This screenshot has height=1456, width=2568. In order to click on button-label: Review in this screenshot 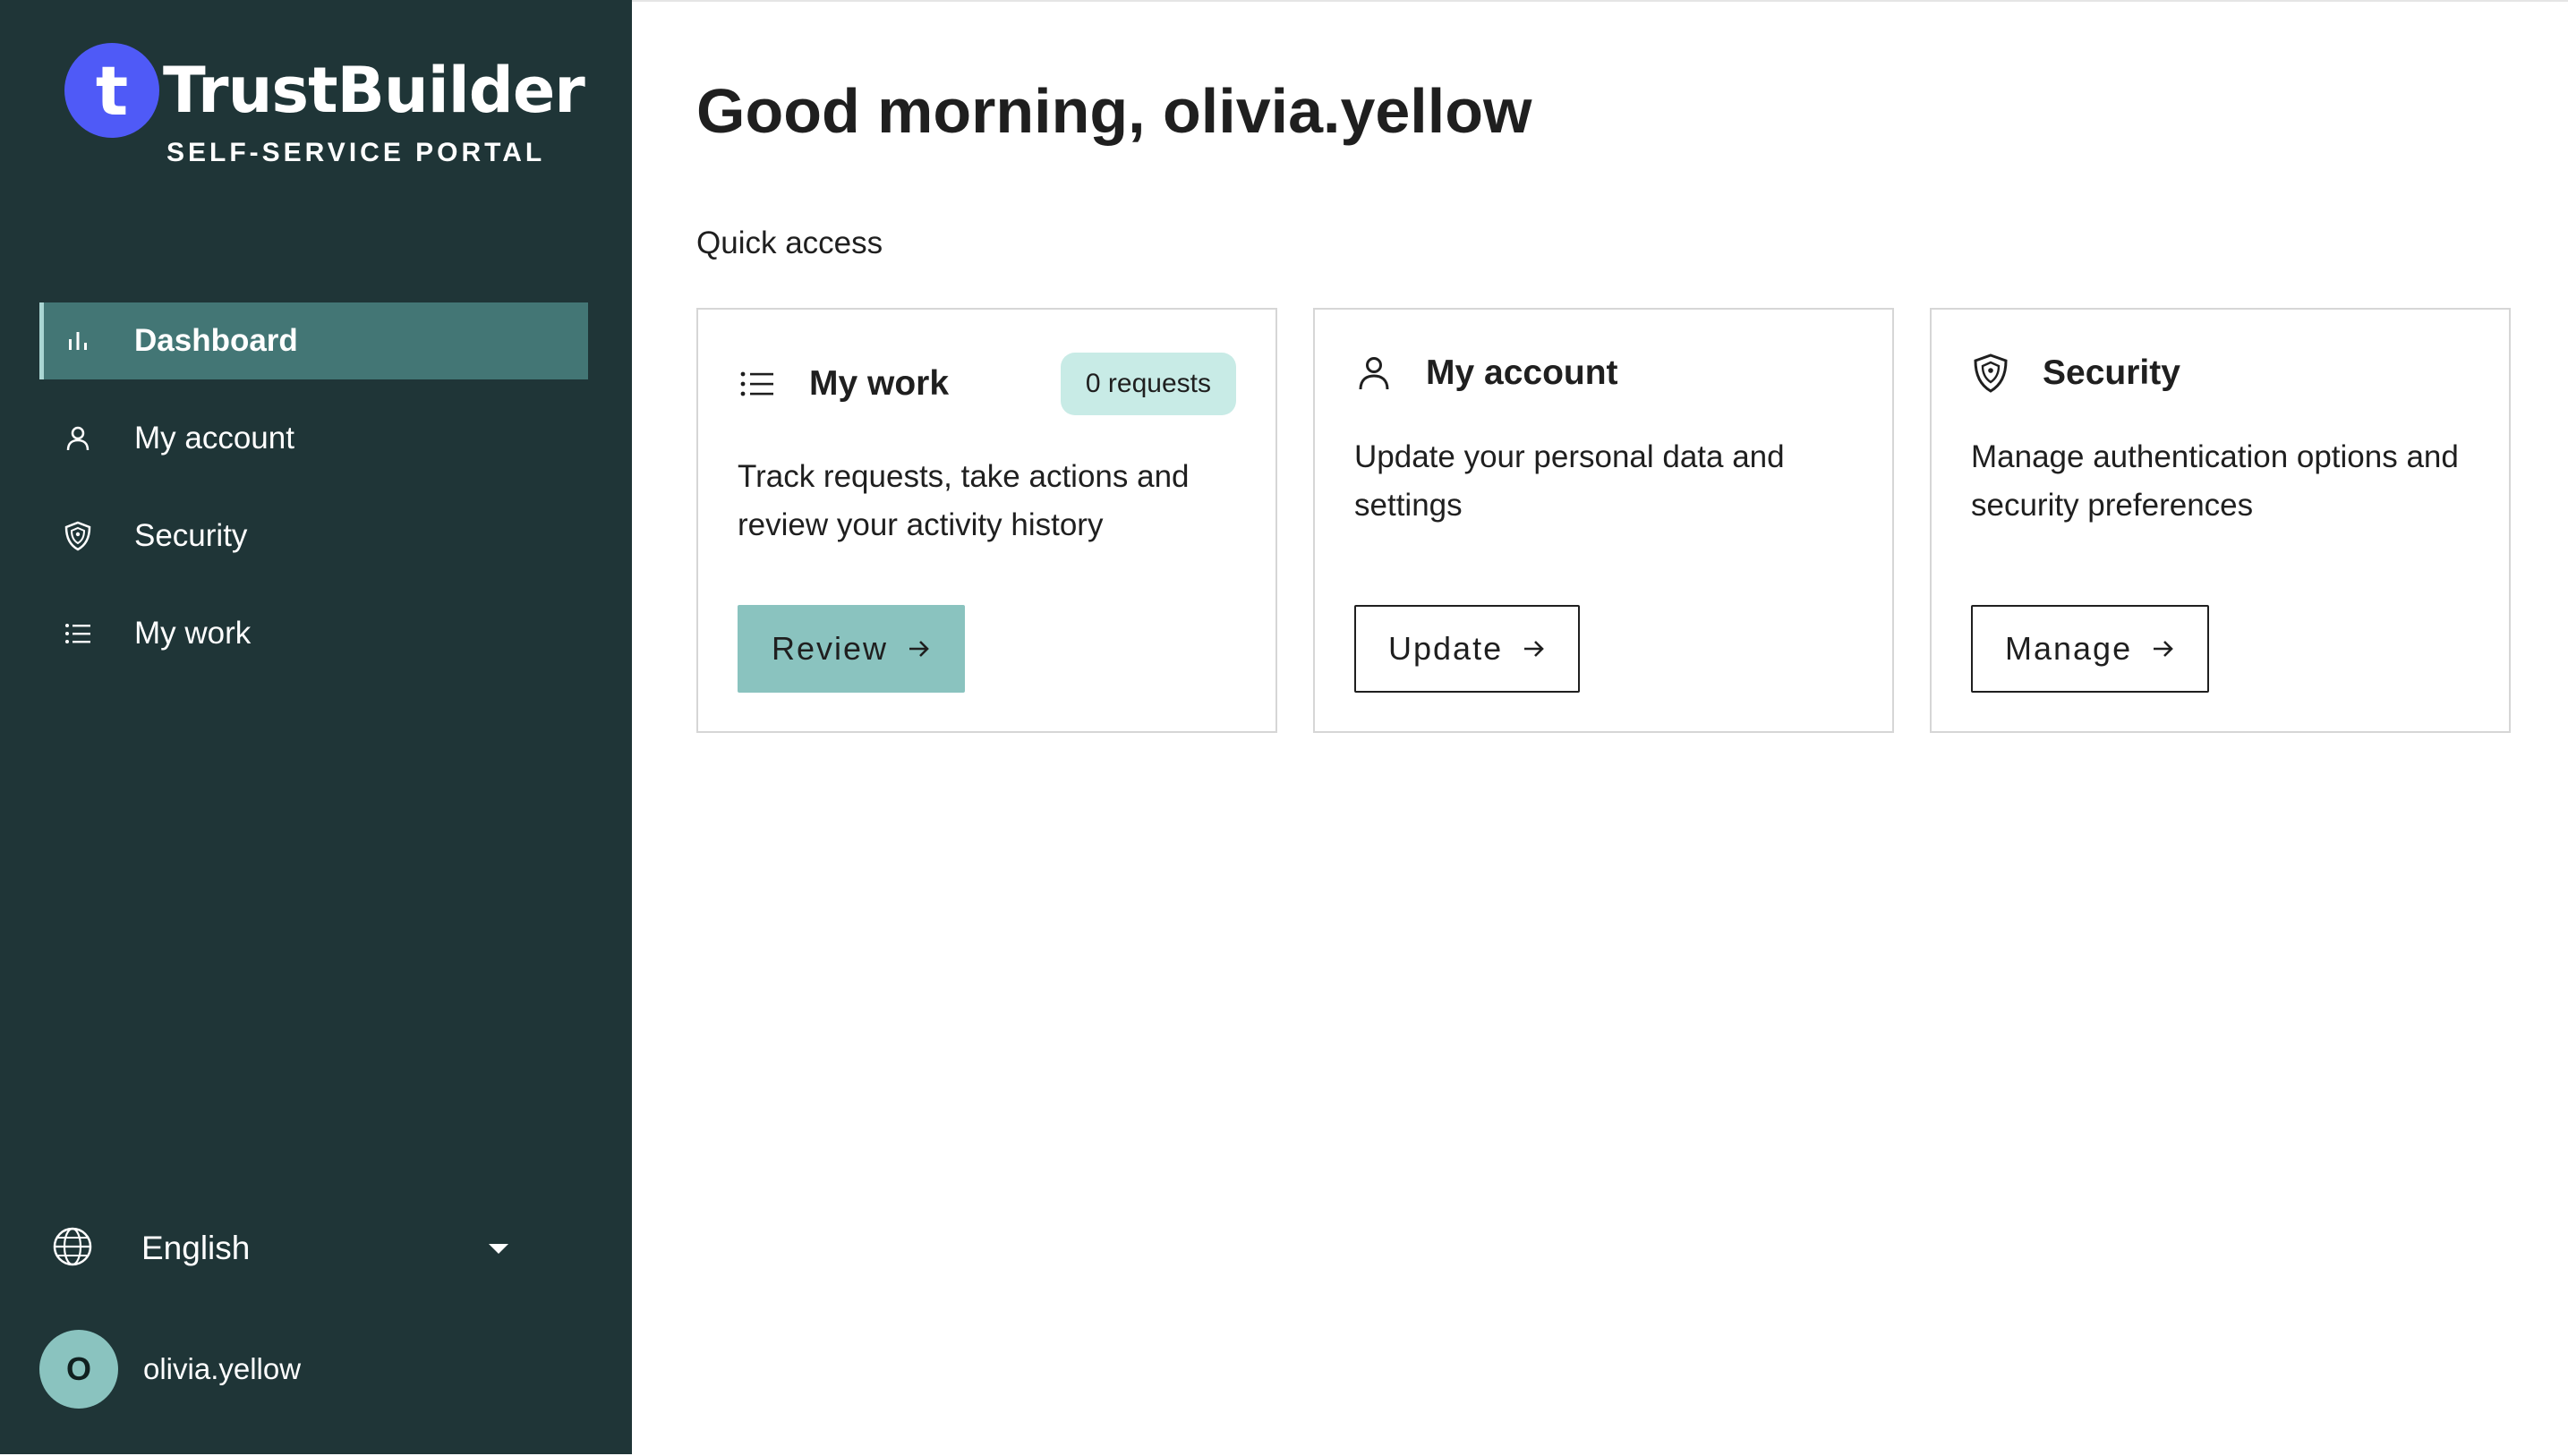, I will do `click(830, 648)`.